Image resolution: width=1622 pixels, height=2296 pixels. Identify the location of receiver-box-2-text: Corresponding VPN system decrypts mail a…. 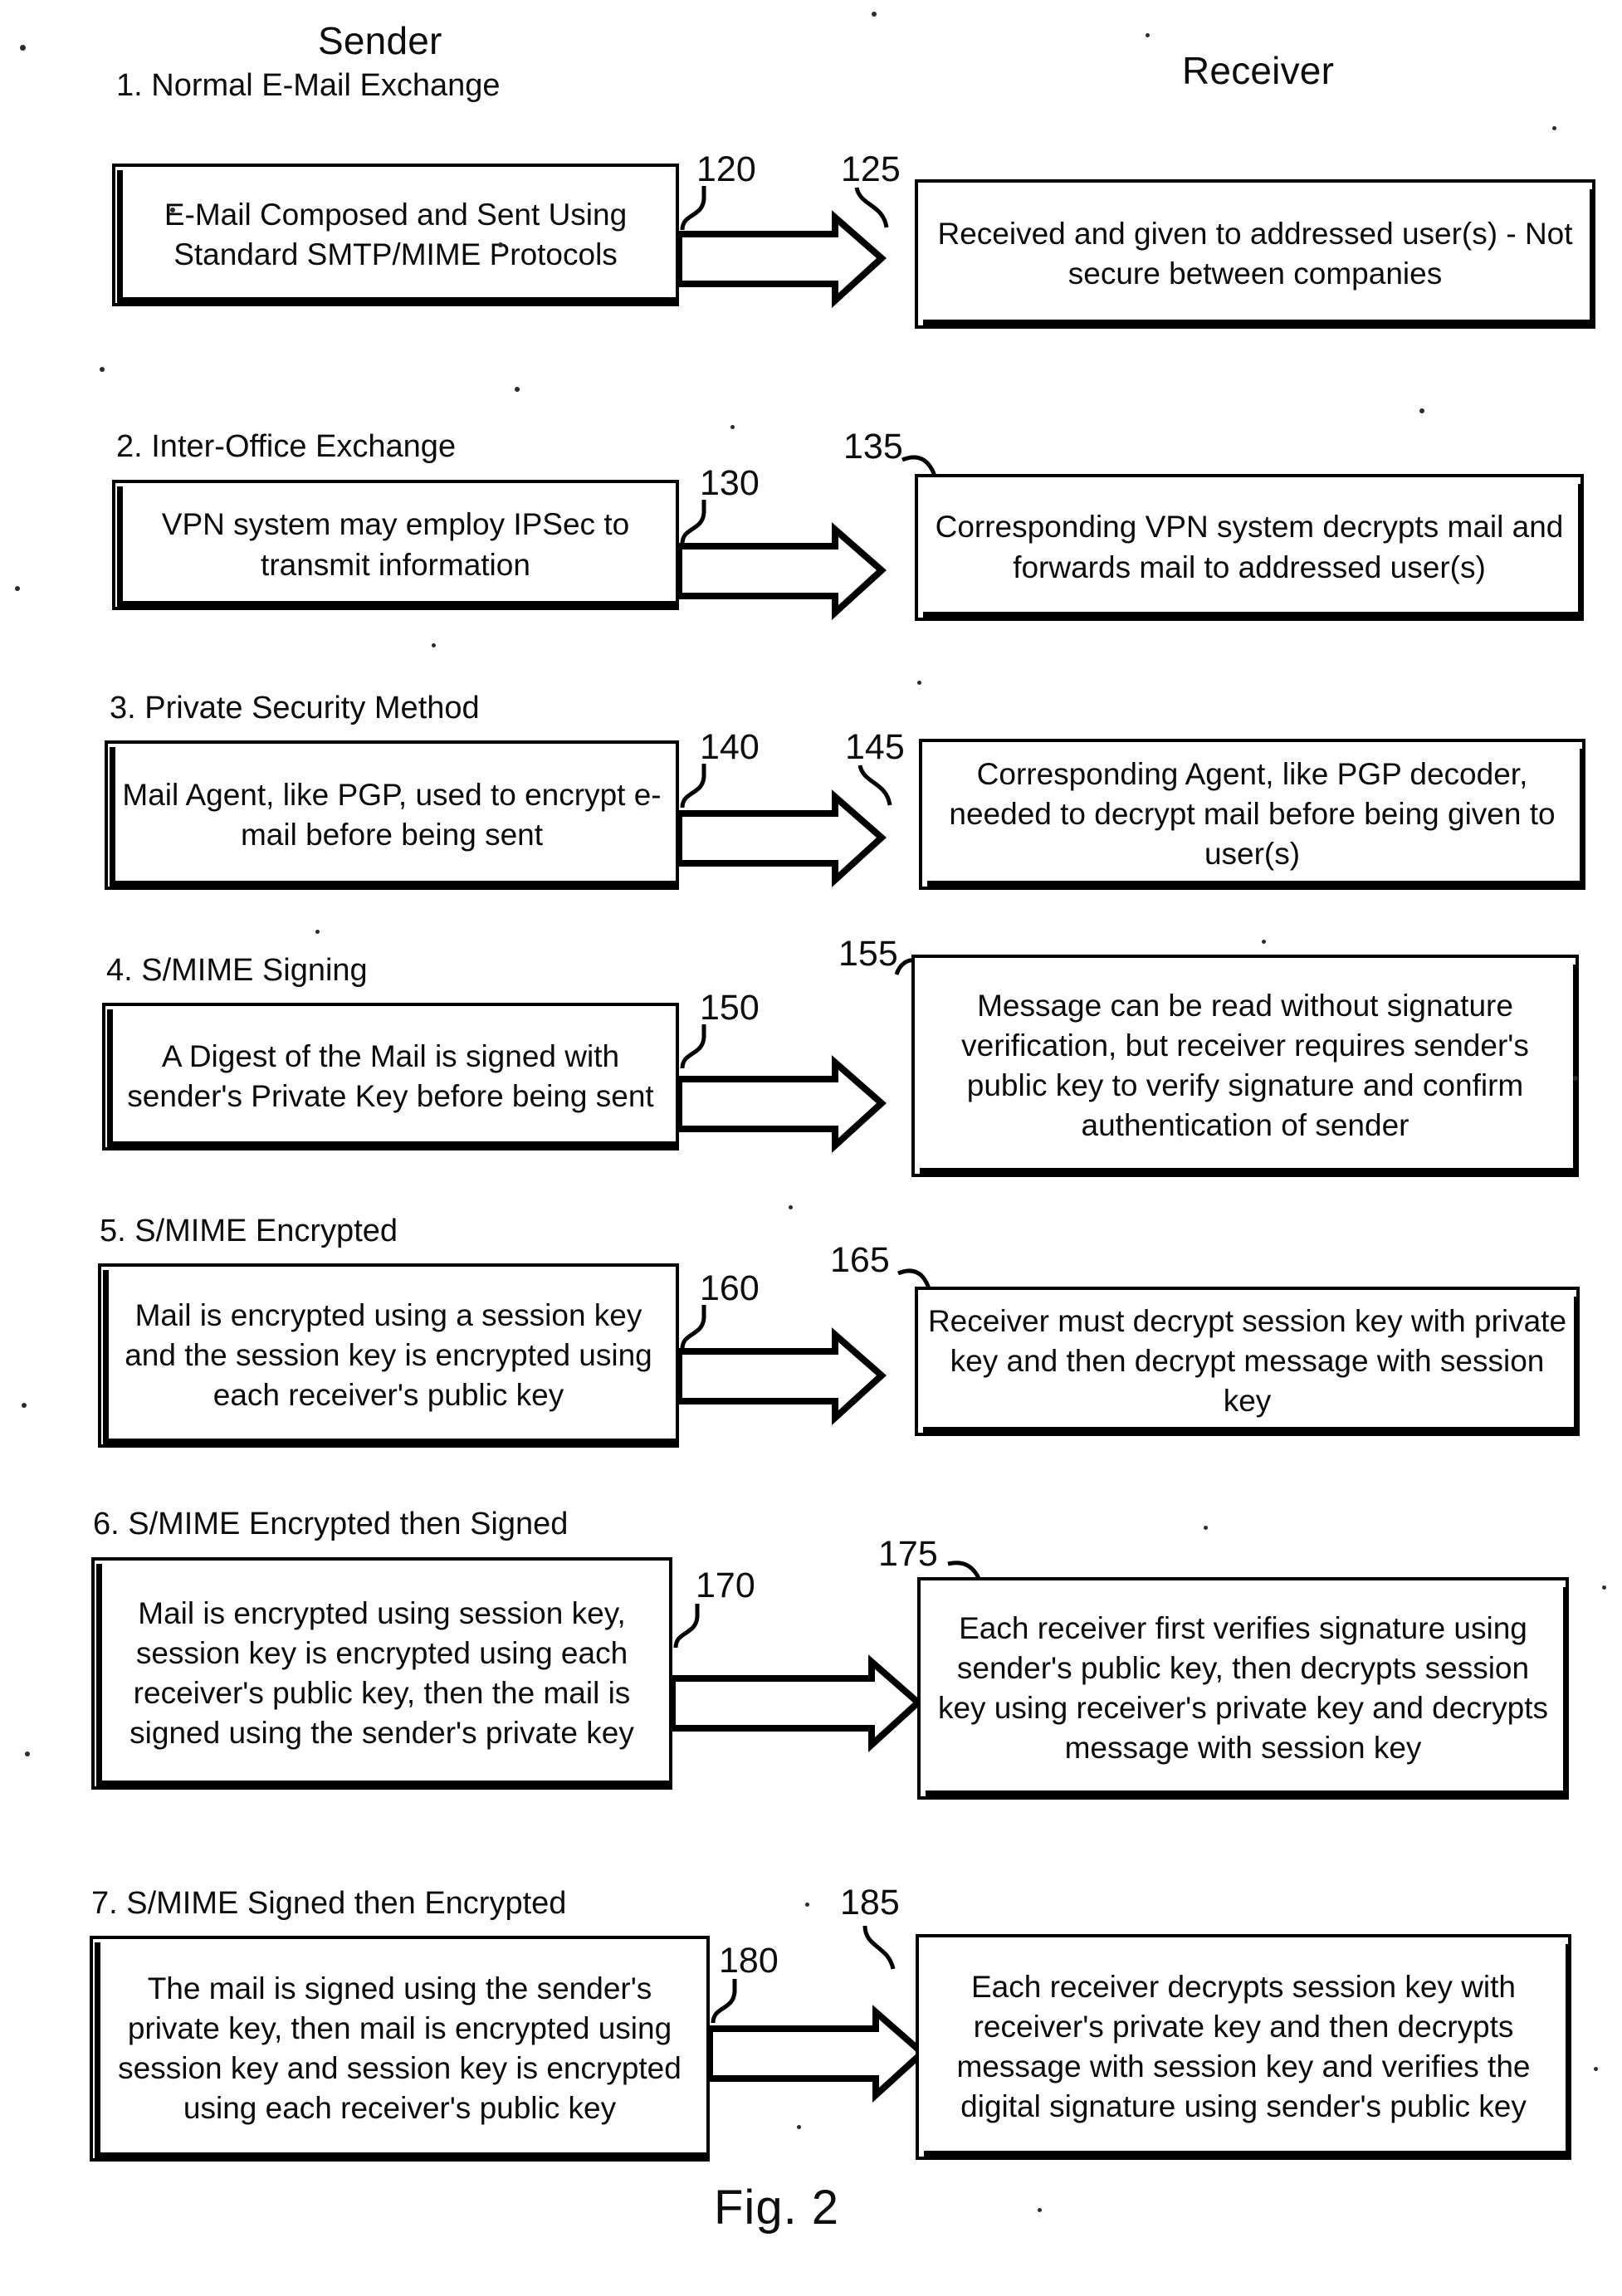
(1249, 547).